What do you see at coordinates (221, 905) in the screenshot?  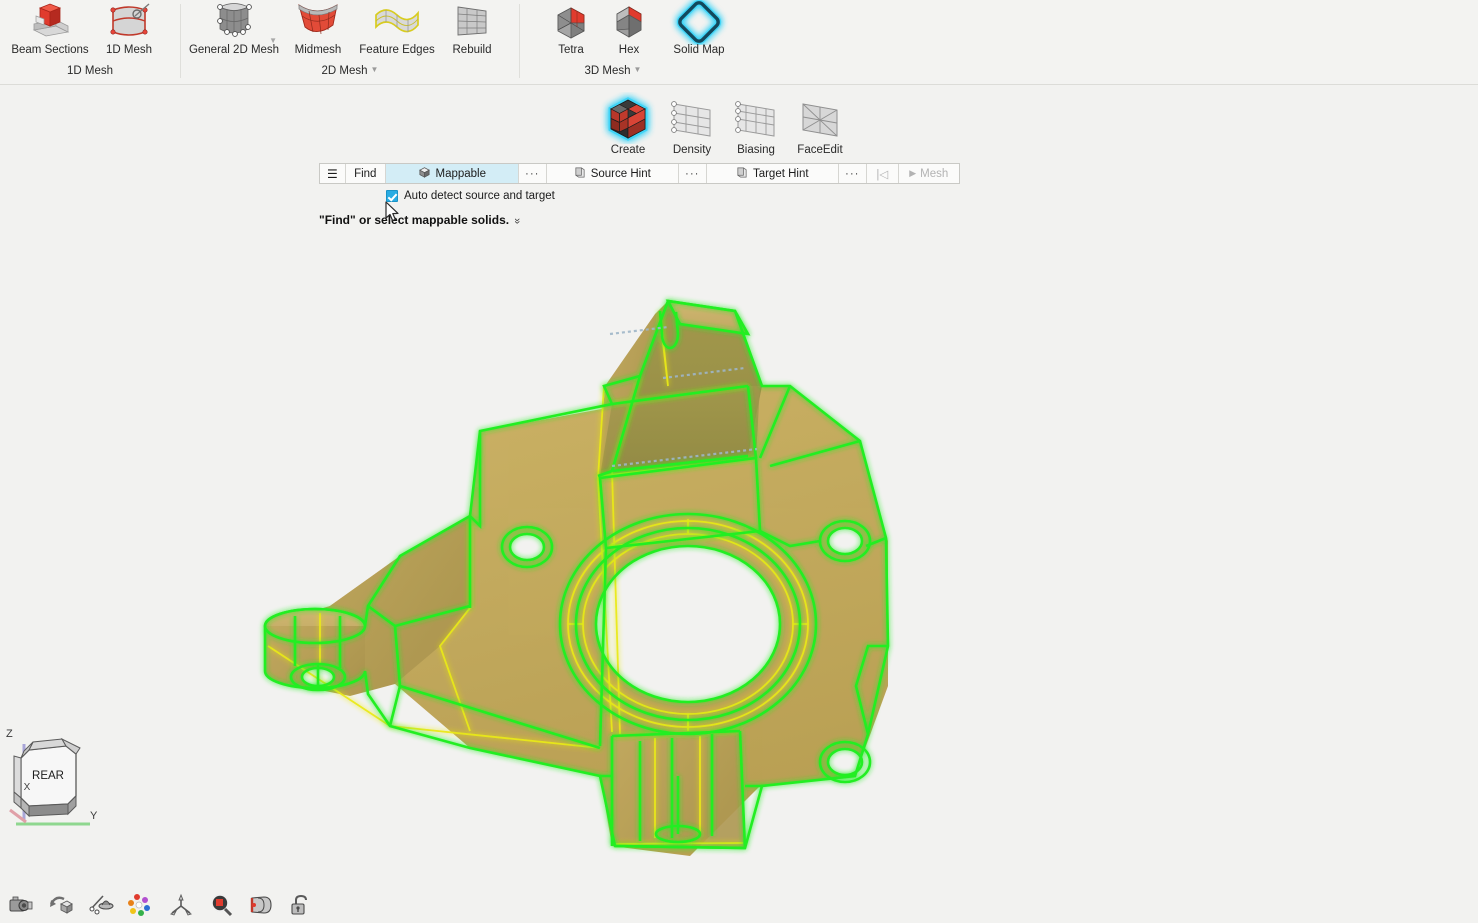 I see `zoom-magnifier-icon` at bounding box center [221, 905].